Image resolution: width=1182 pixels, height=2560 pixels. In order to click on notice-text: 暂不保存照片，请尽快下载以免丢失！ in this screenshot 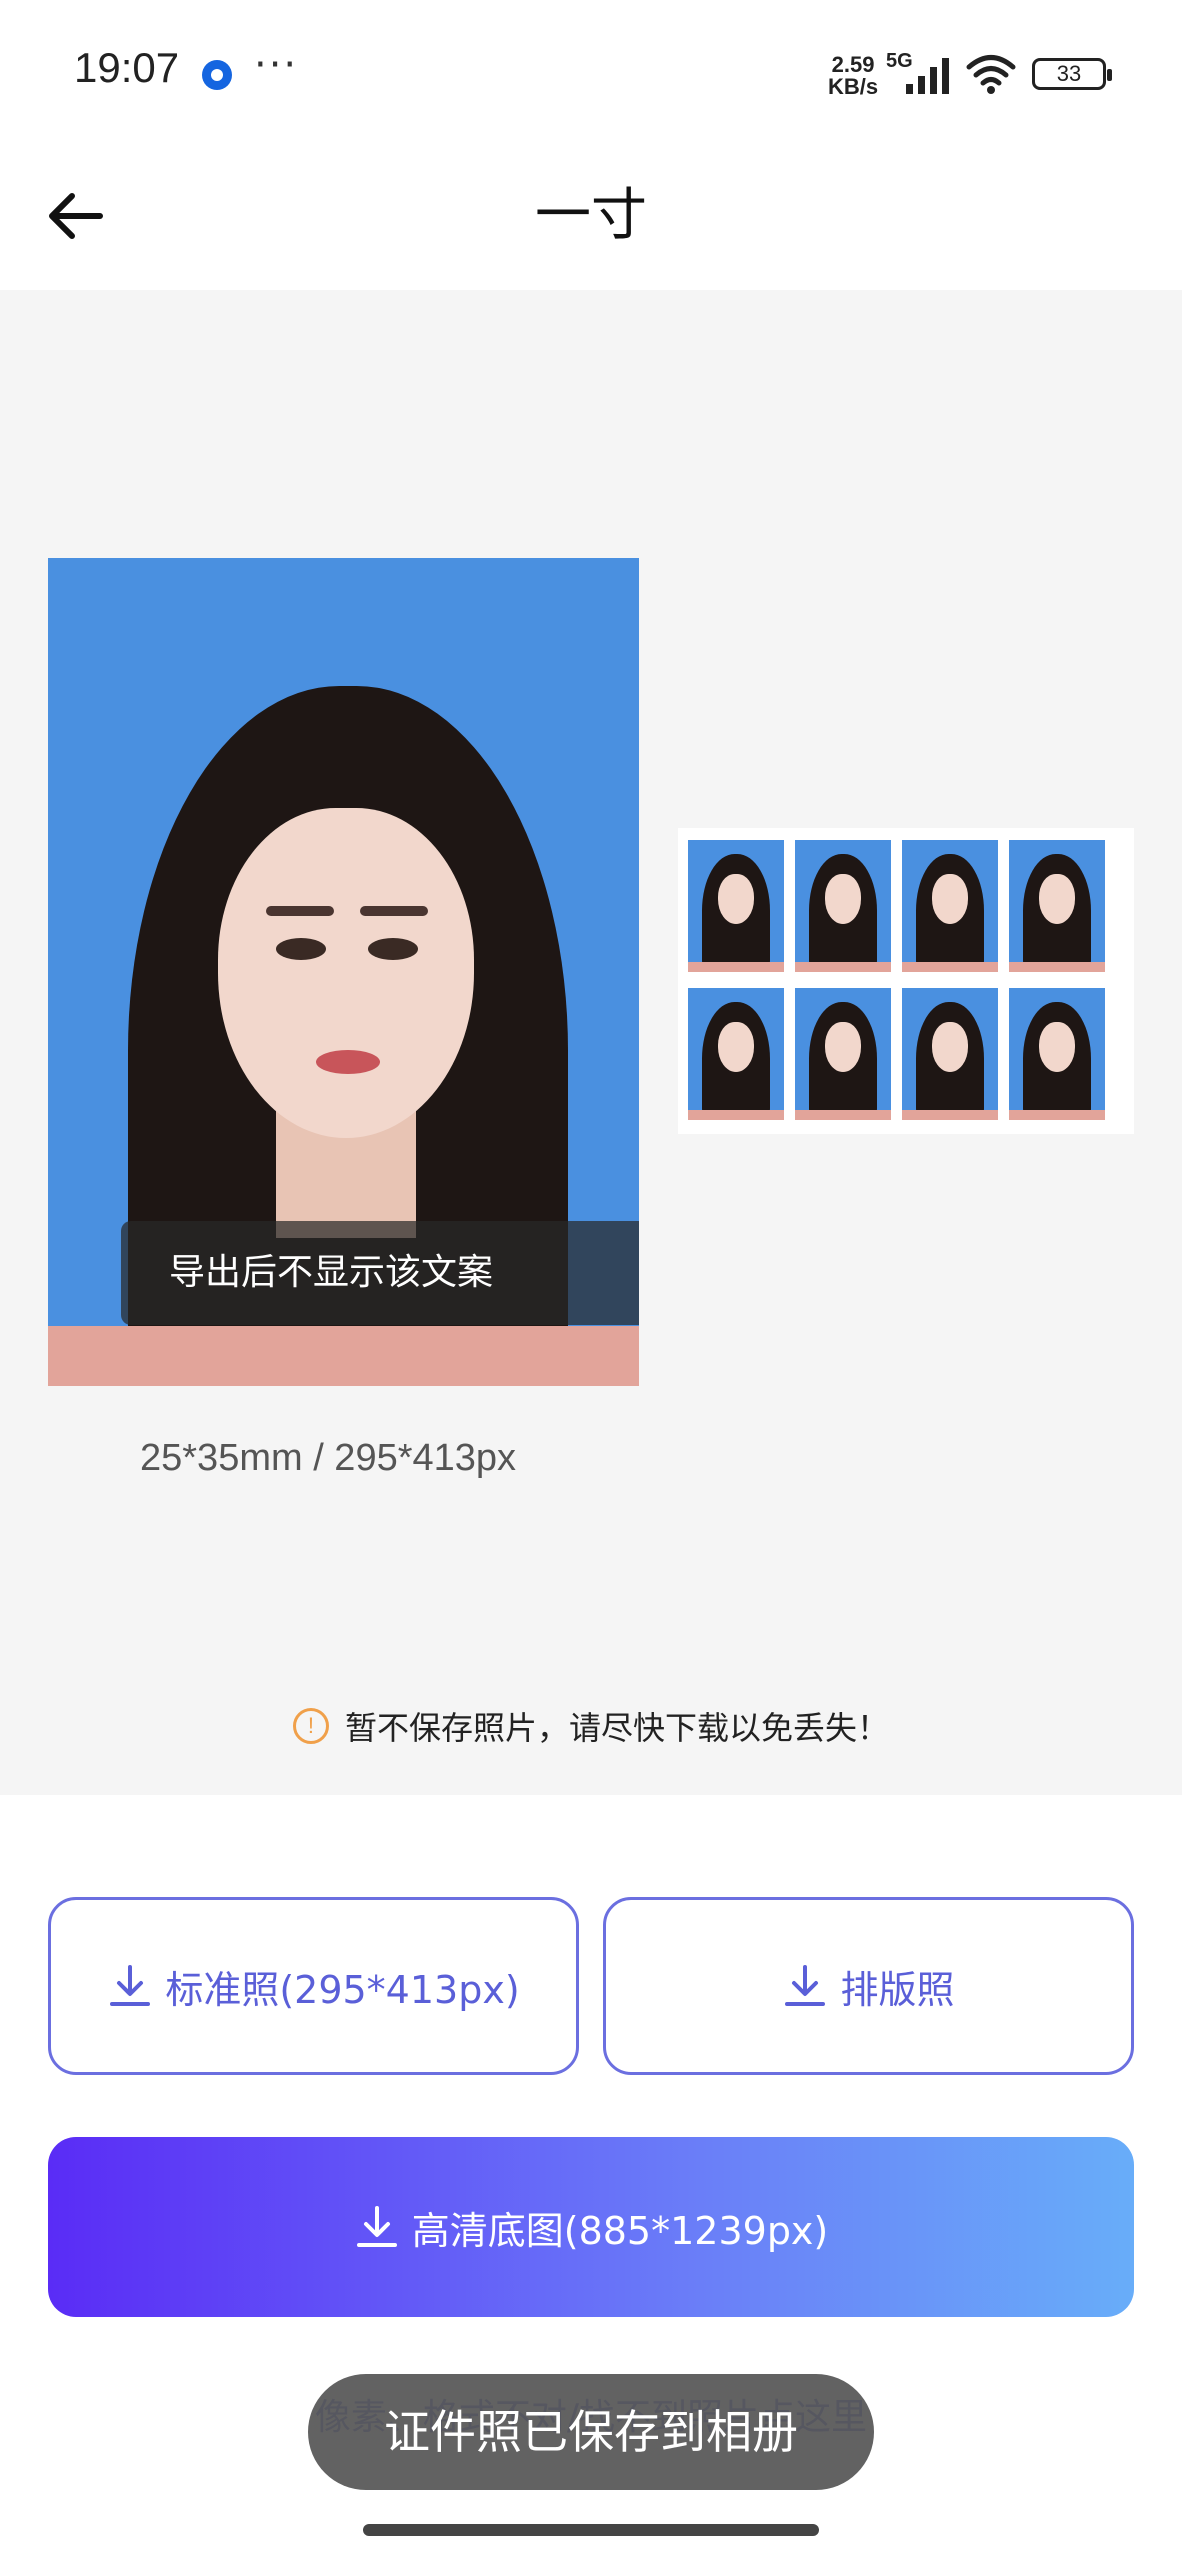, I will do `click(616, 1728)`.